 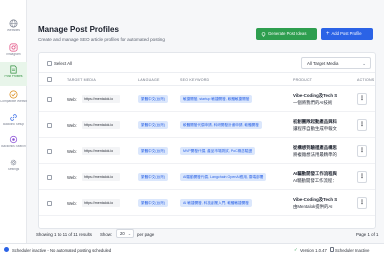 What do you see at coordinates (13, 162) in the screenshot?
I see `gear-icon` at bounding box center [13, 162].